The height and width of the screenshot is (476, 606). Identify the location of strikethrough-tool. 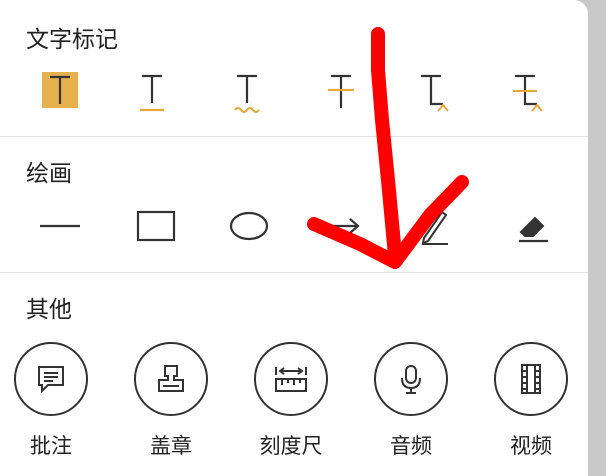
(341, 92).